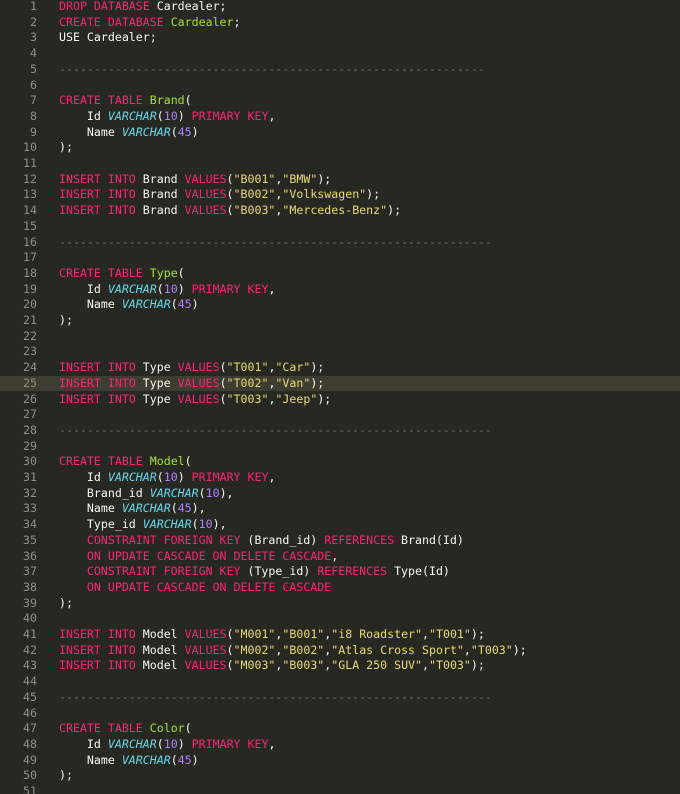 Image resolution: width=680 pixels, height=794 pixels. What do you see at coordinates (340, 321) in the screenshot?
I see `code-line: 21);` at bounding box center [340, 321].